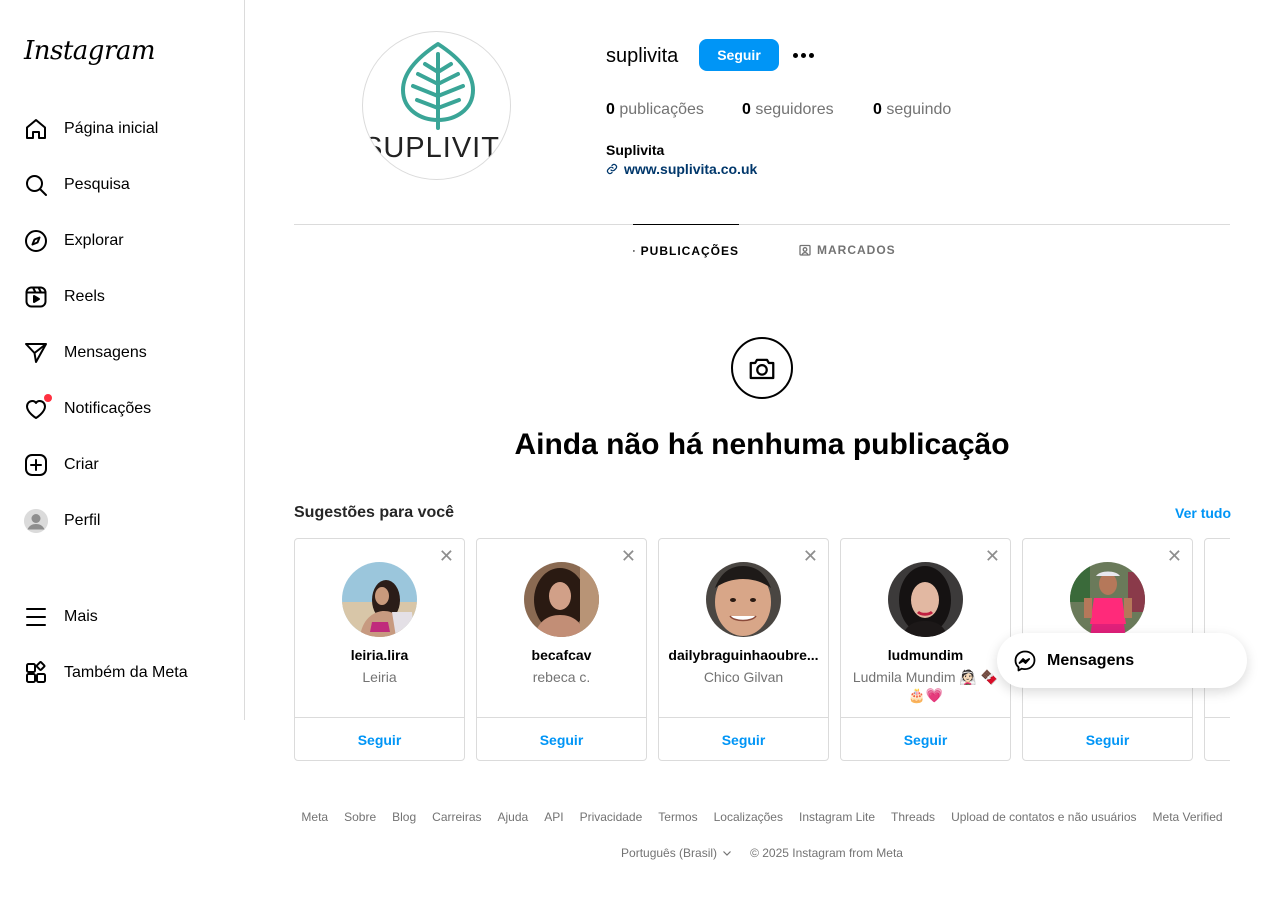  What do you see at coordinates (360, 817) in the screenshot?
I see `footer-link: Sobre` at bounding box center [360, 817].